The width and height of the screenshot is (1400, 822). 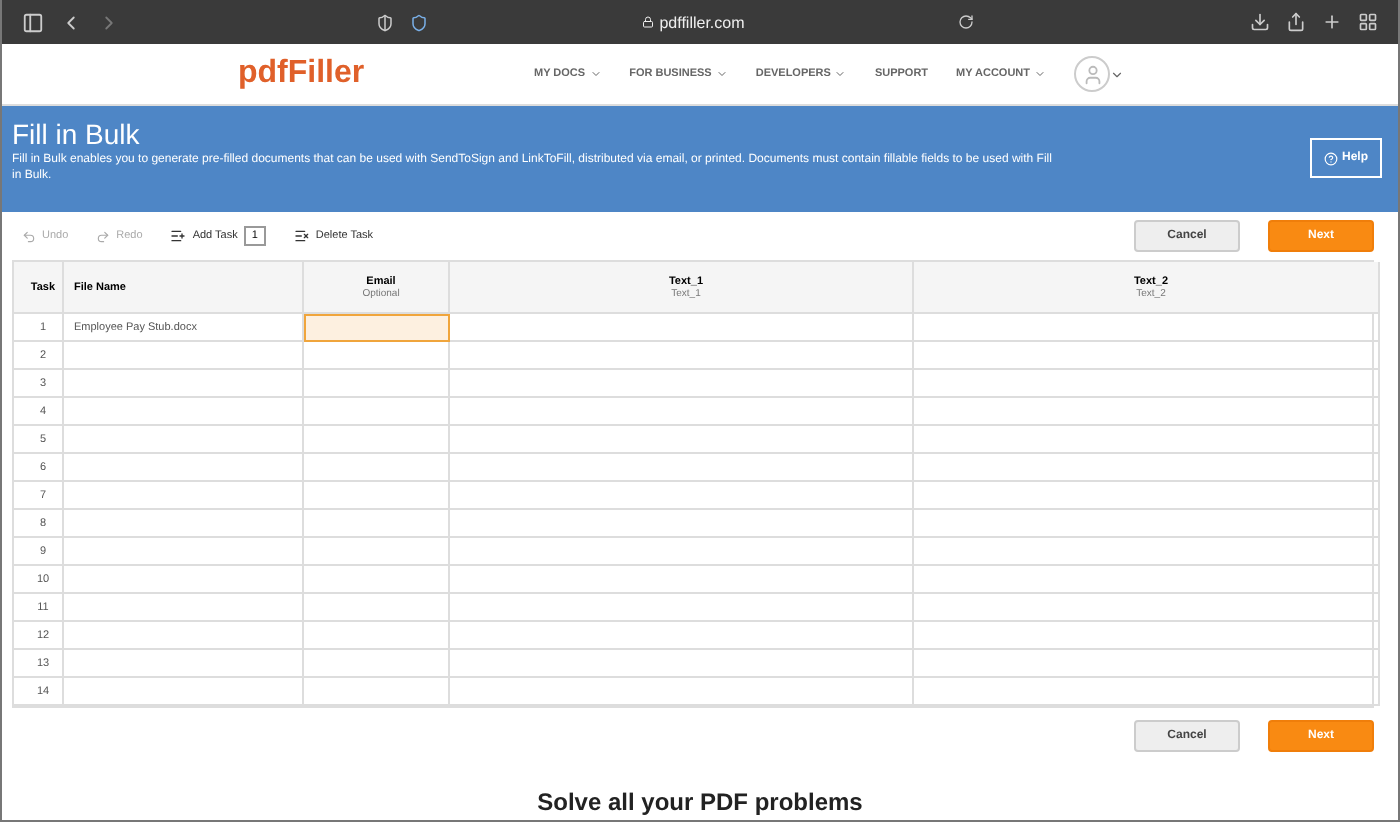 I want to click on page-title: Fill in Bulk, so click(x=77, y=134).